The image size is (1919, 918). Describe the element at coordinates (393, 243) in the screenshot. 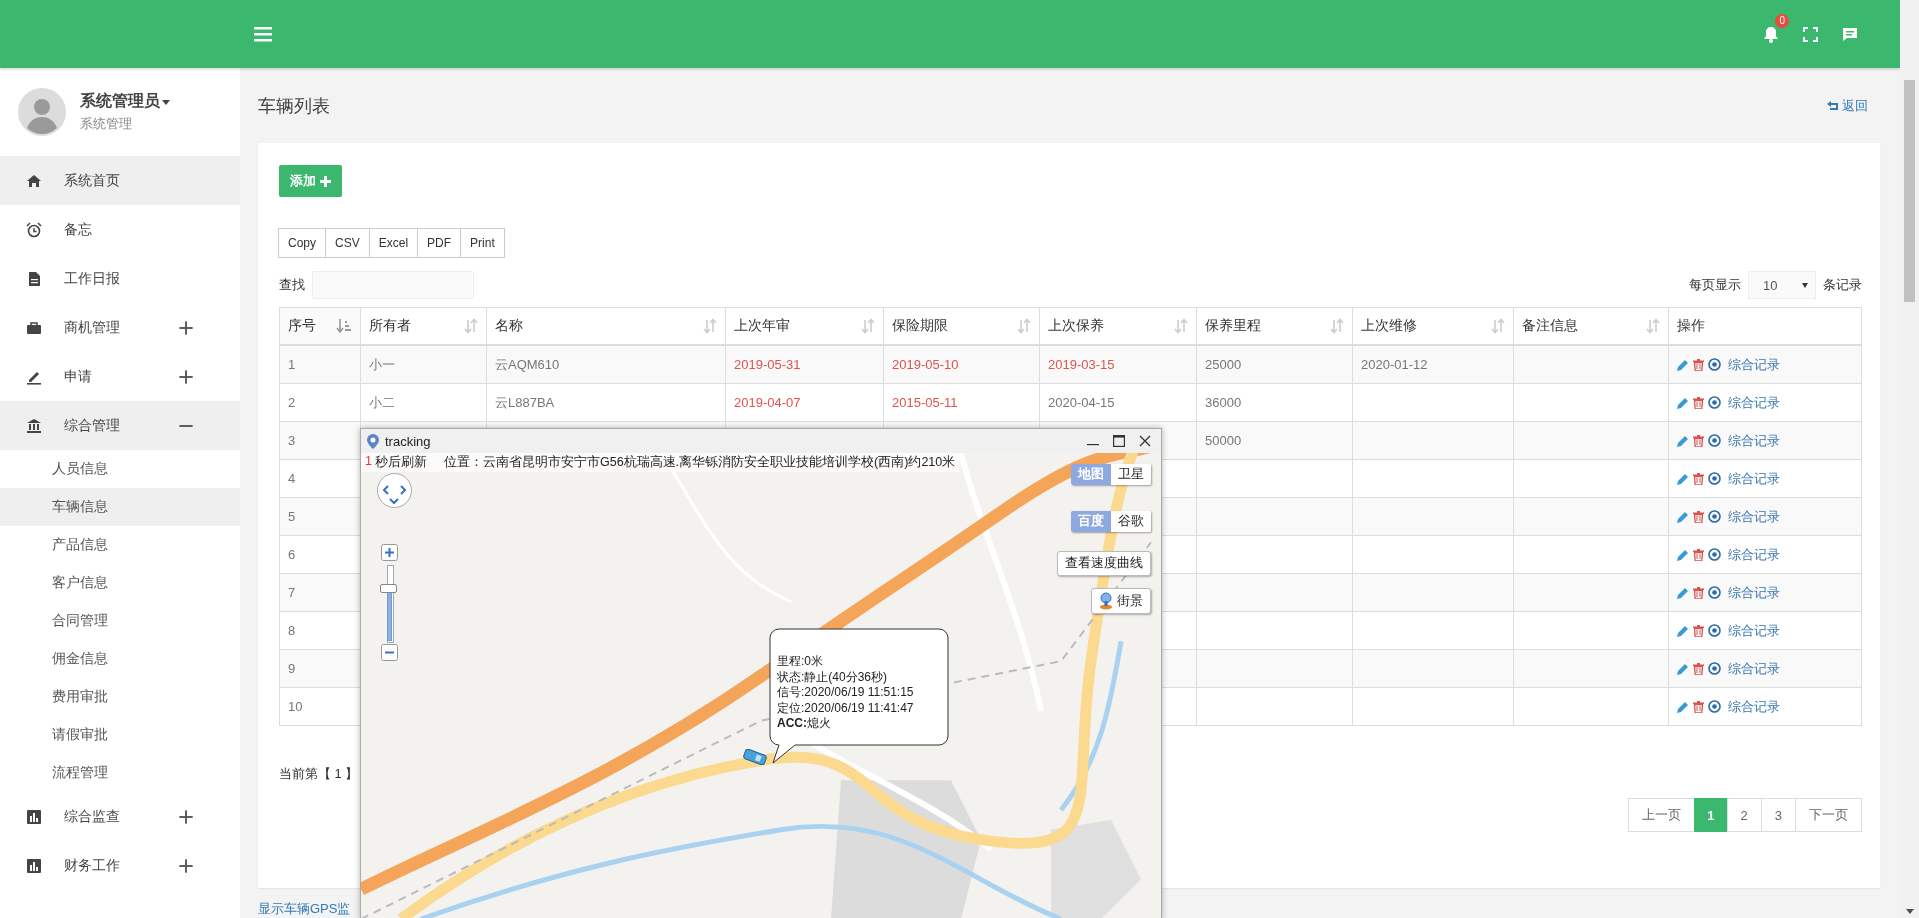

I see `export-button: Excel` at that location.